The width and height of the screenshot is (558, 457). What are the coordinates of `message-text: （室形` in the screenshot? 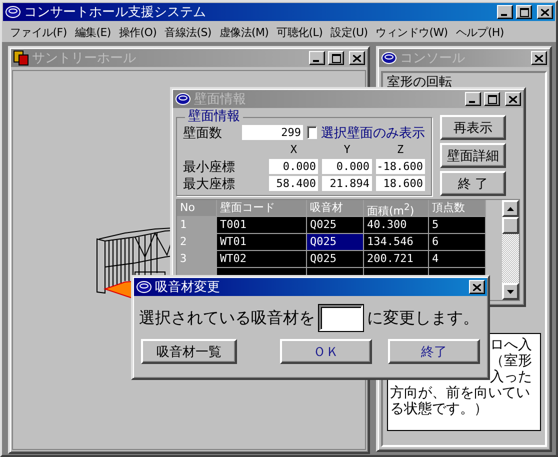 It's located at (511, 361).